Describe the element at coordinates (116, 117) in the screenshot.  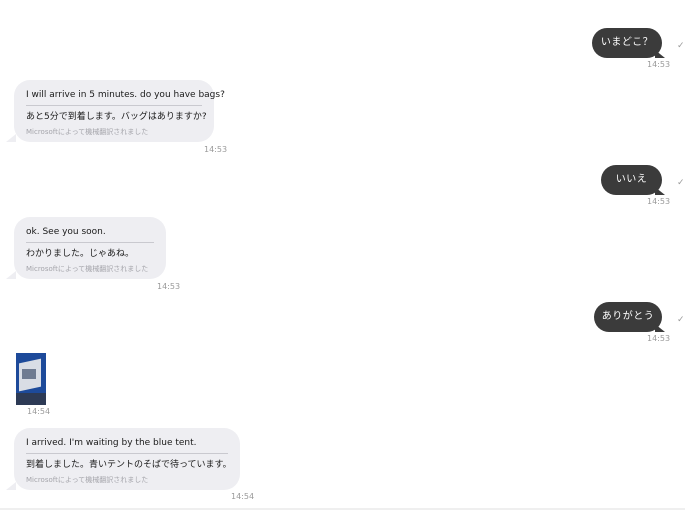
I see `translated-text: あと5分で到着します。バッグはありますか?` at that location.